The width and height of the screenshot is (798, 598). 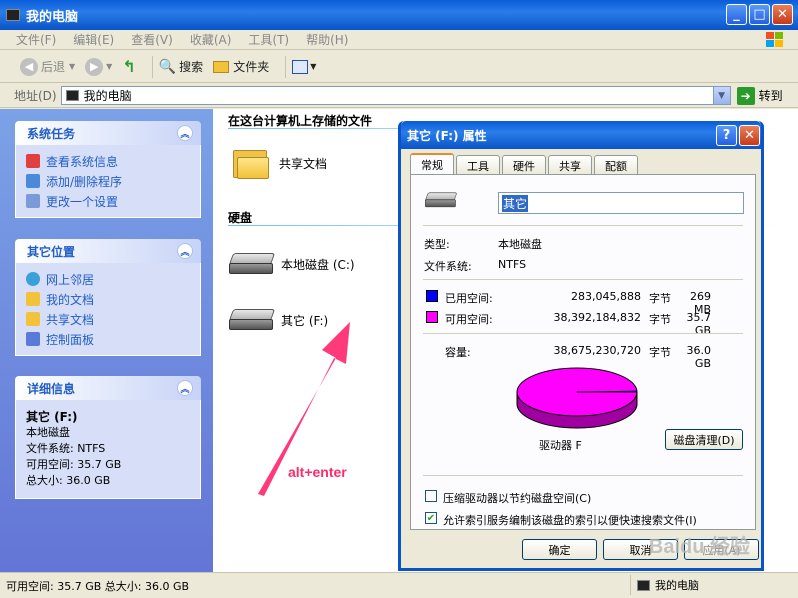 I want to click on drive-label: 驱动器 F, so click(x=560, y=445).